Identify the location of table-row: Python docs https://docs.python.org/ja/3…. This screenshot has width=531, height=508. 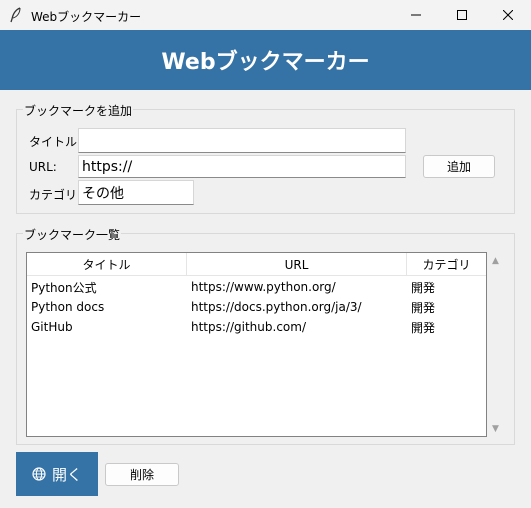
(256, 307).